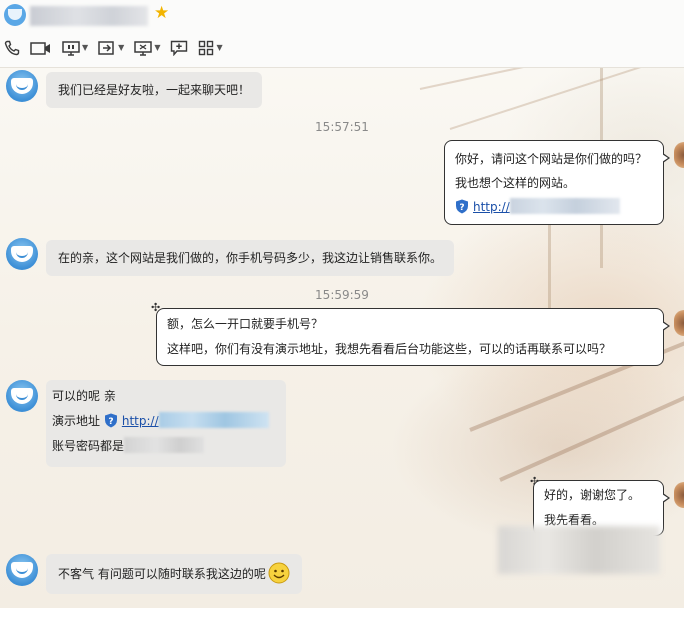 The image size is (684, 620). I want to click on contact-name-redacted, so click(89, 16).